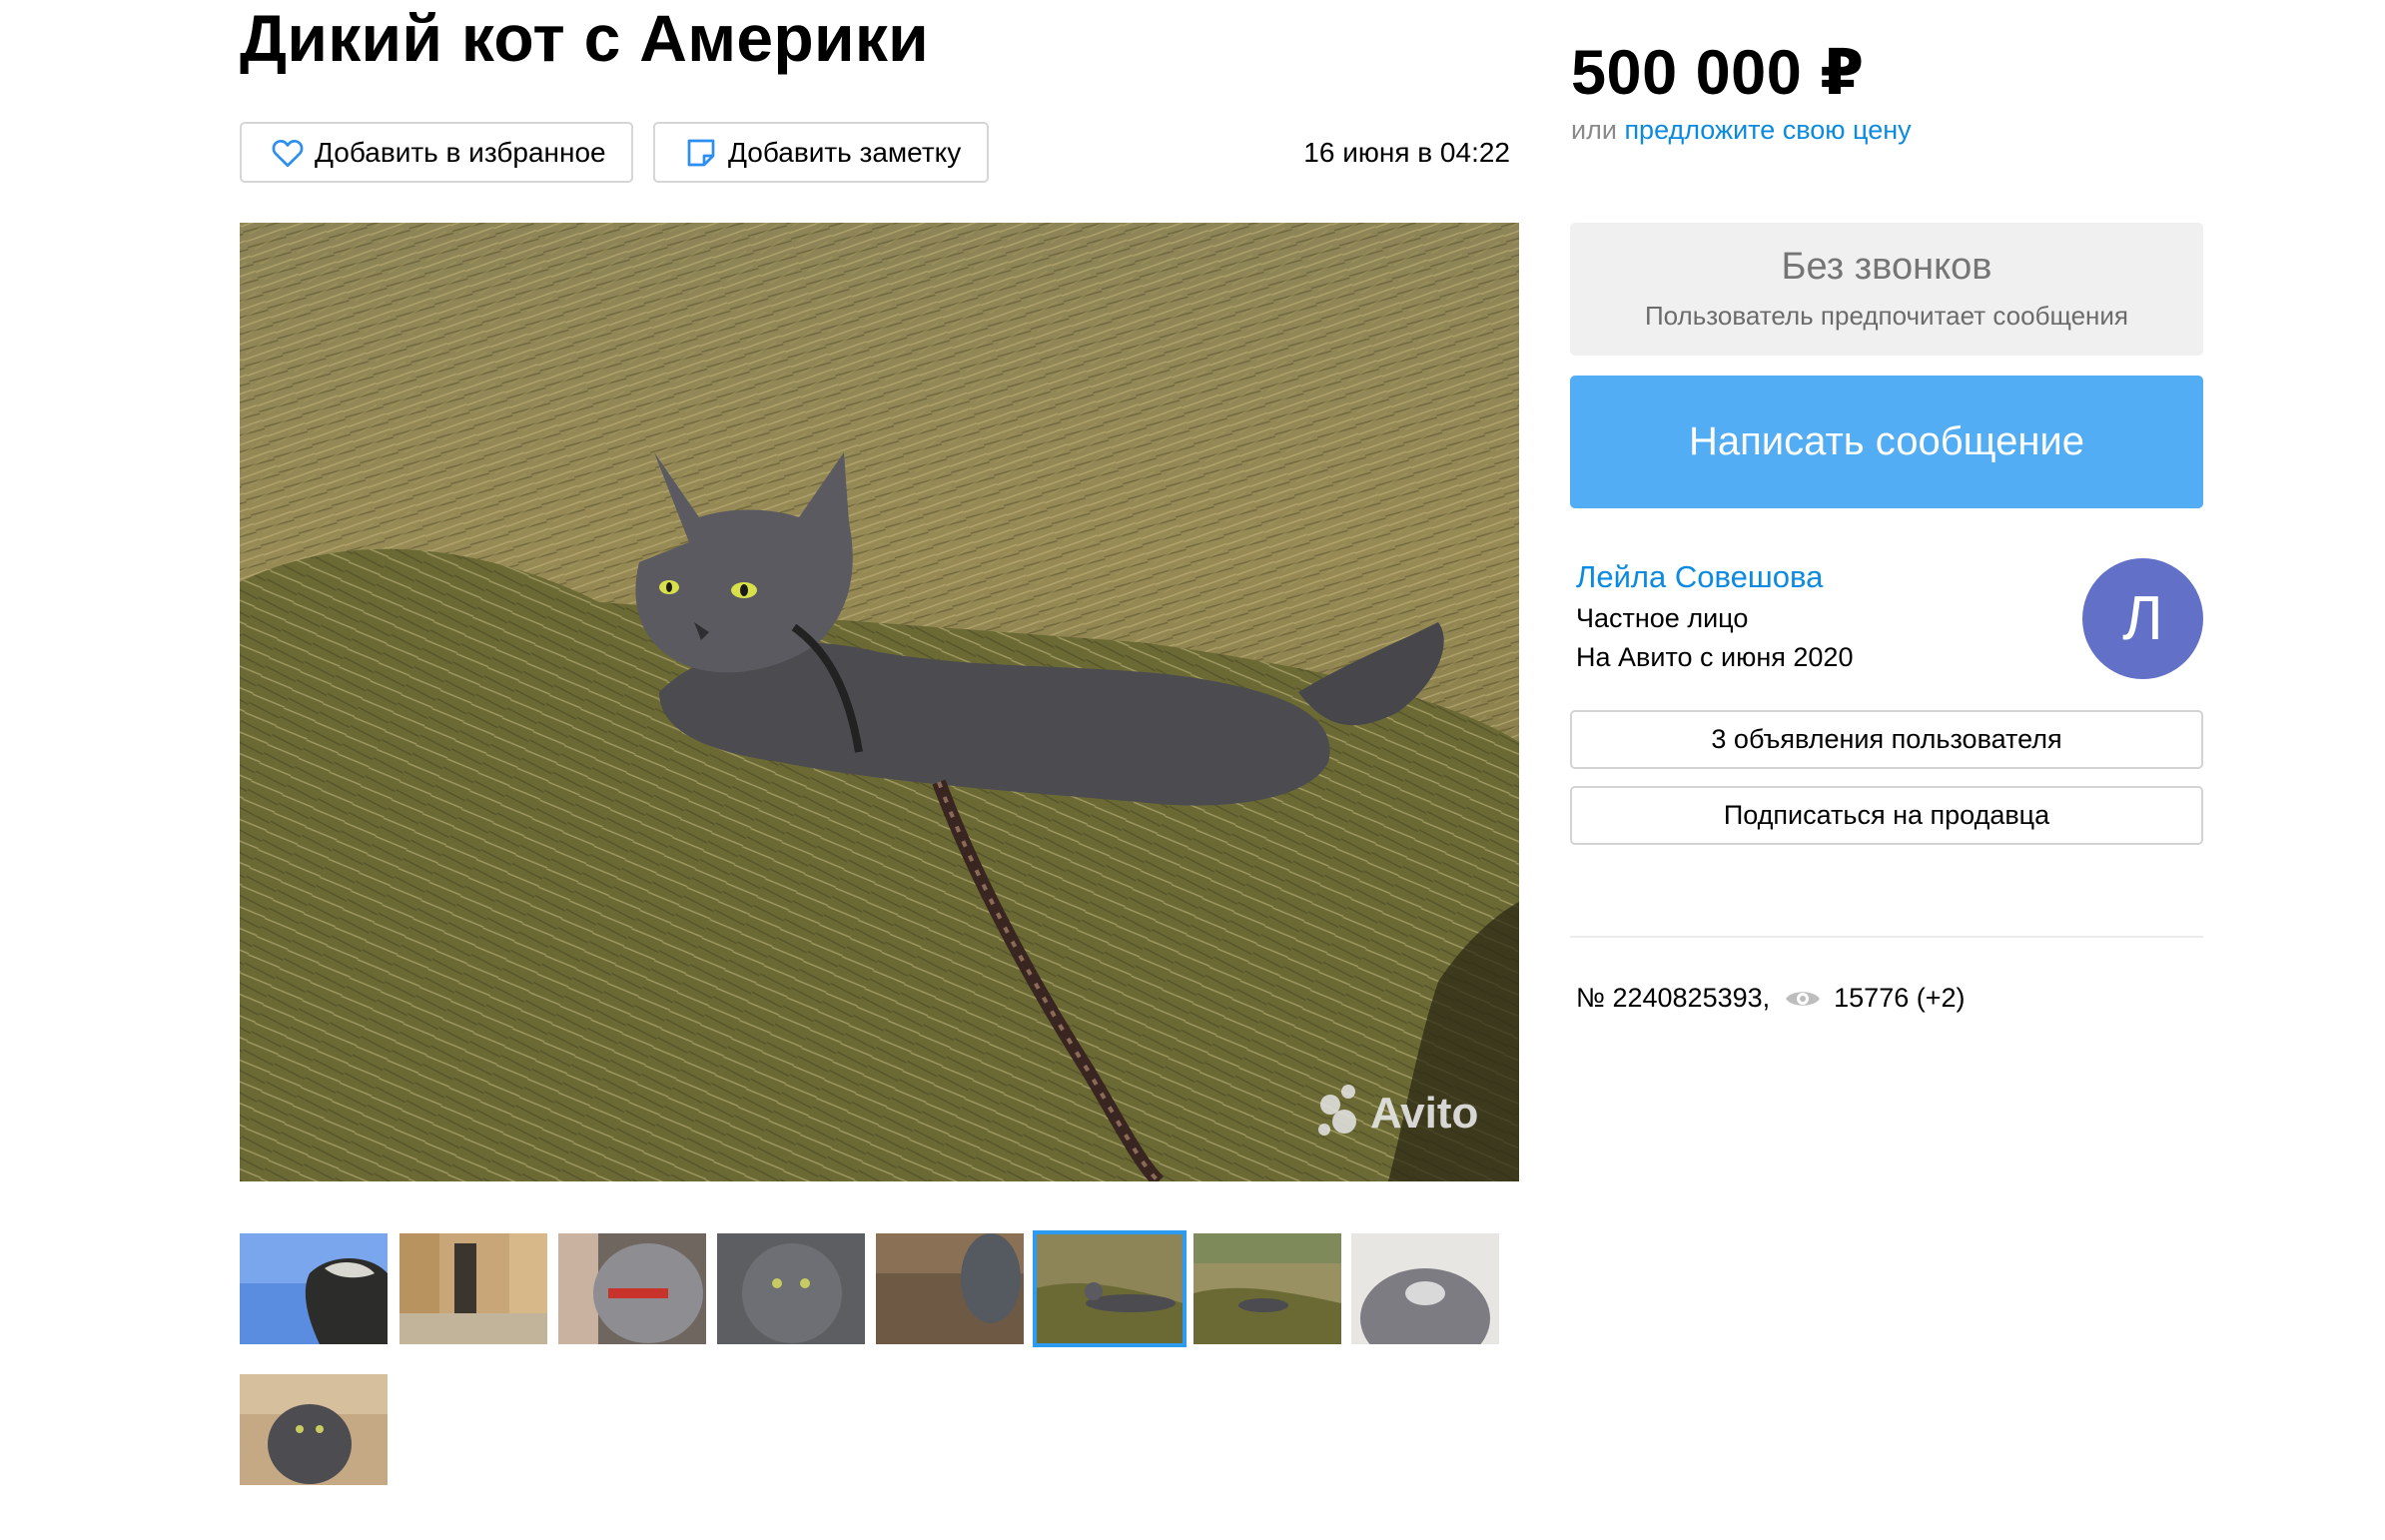  Describe the element at coordinates (1407, 152) in the screenshot. I see `listing-date: 16 июня в 04:22` at that location.